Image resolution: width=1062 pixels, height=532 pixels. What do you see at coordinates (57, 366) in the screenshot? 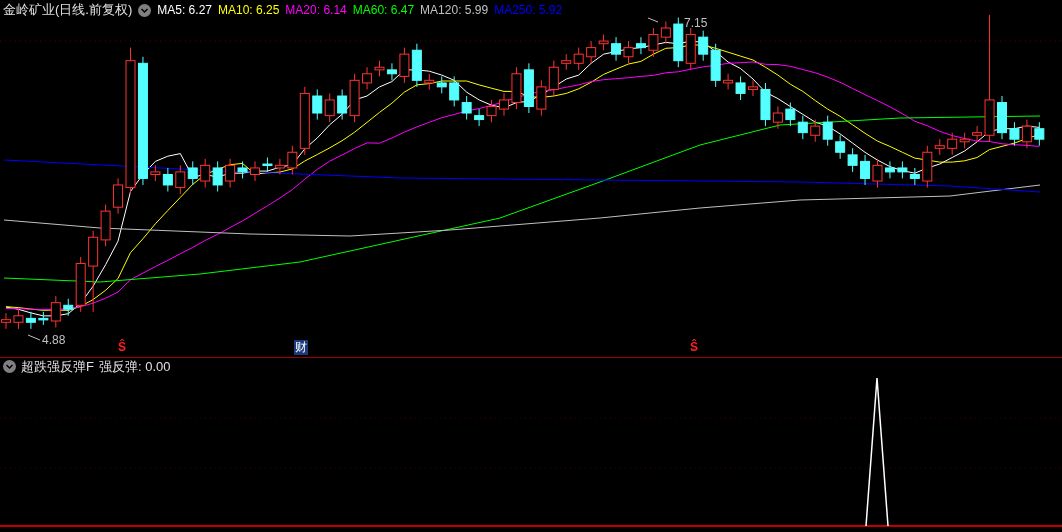
I see `indicator-name: 超跌强反弹F` at bounding box center [57, 366].